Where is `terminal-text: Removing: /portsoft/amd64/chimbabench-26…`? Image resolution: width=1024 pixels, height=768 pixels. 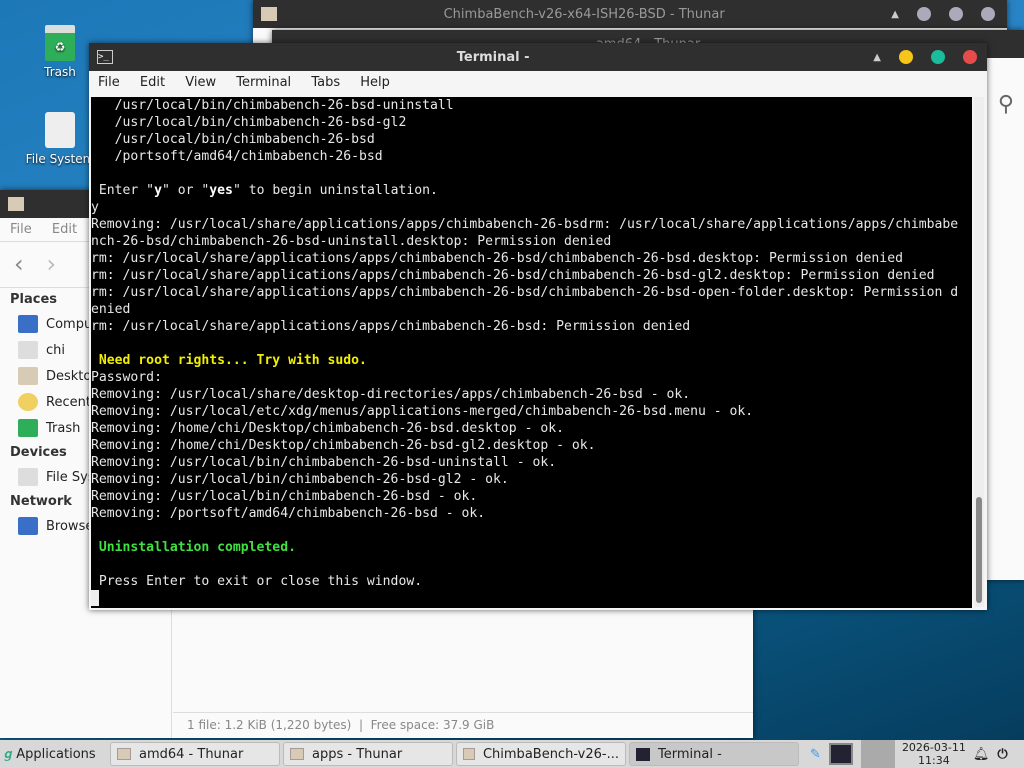
terminal-text: Removing: /portsoft/amd64/chimbabench-26… is located at coordinates (288, 513).